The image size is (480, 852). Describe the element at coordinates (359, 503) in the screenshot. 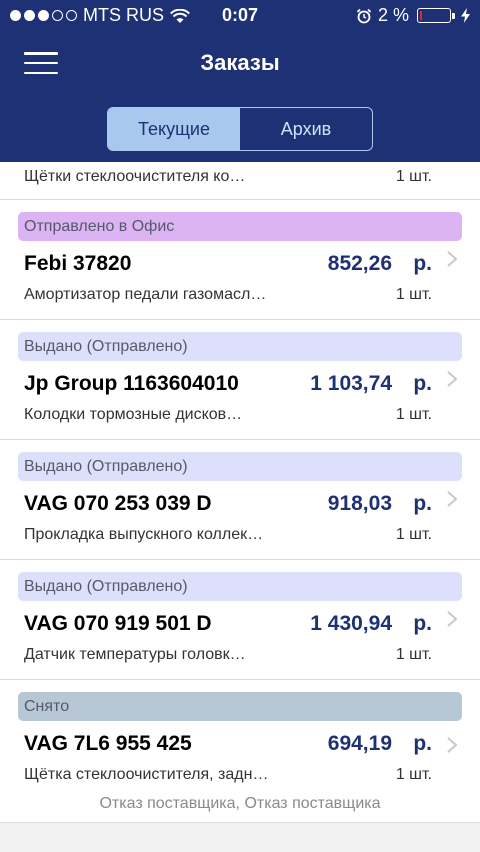

I see `order-price: 918,03` at that location.